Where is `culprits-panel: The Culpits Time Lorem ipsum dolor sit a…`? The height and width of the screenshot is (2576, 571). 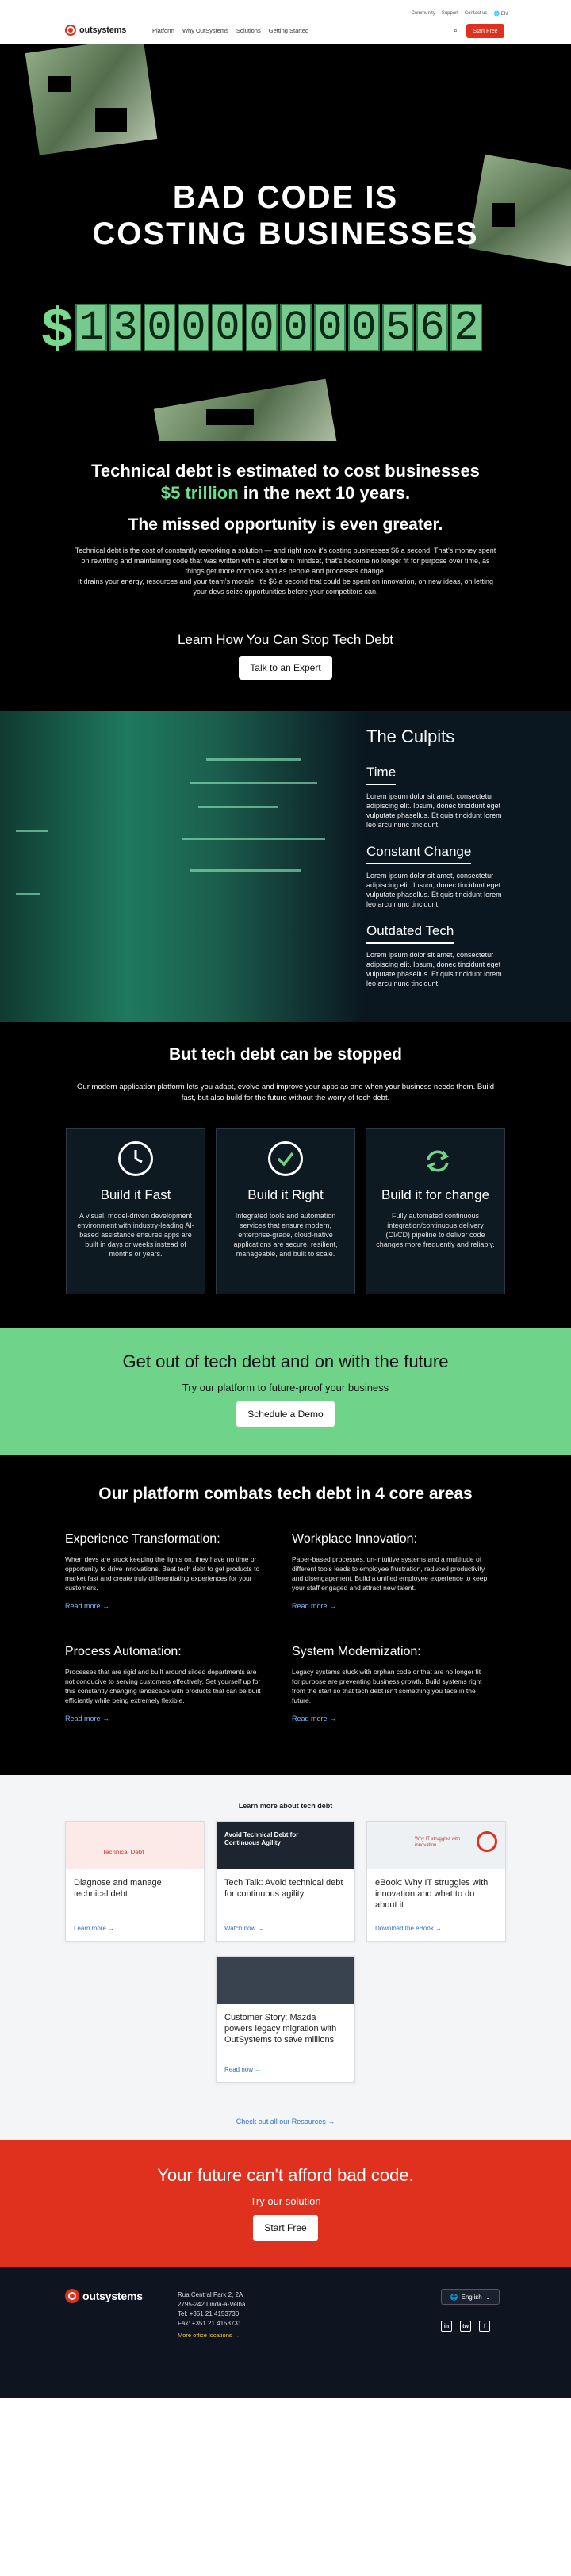
culprits-panel: The Culpits Time Lorem ipsum dolor sit a… is located at coordinates (437, 864).